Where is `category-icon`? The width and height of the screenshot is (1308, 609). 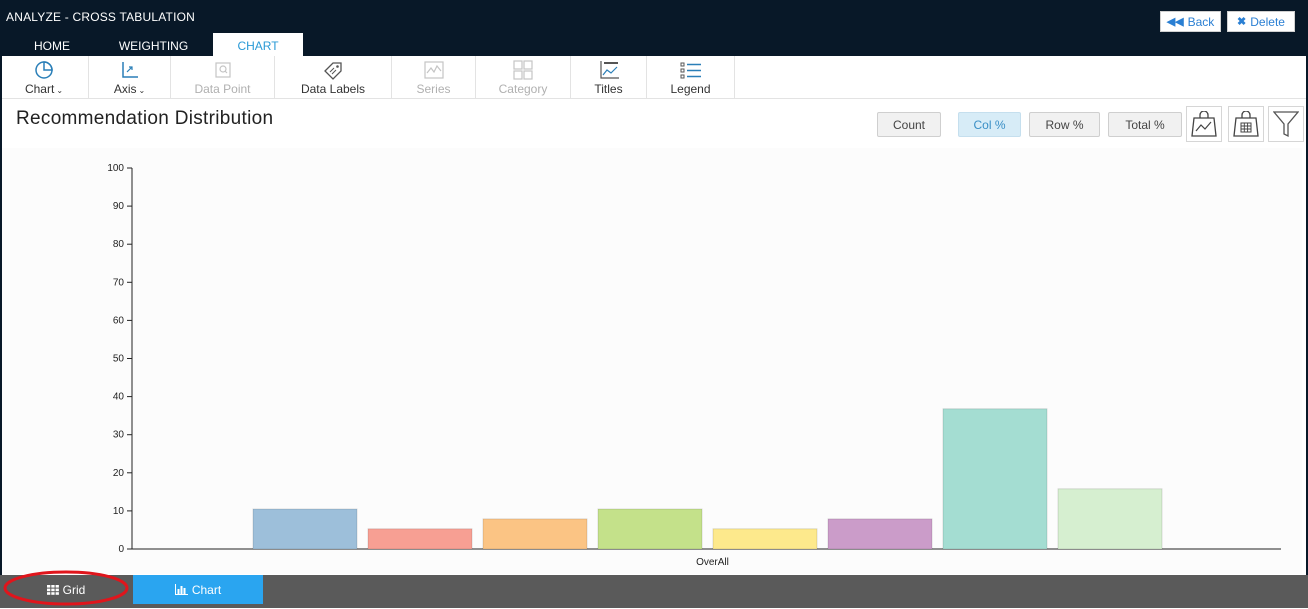
category-icon is located at coordinates (523, 70).